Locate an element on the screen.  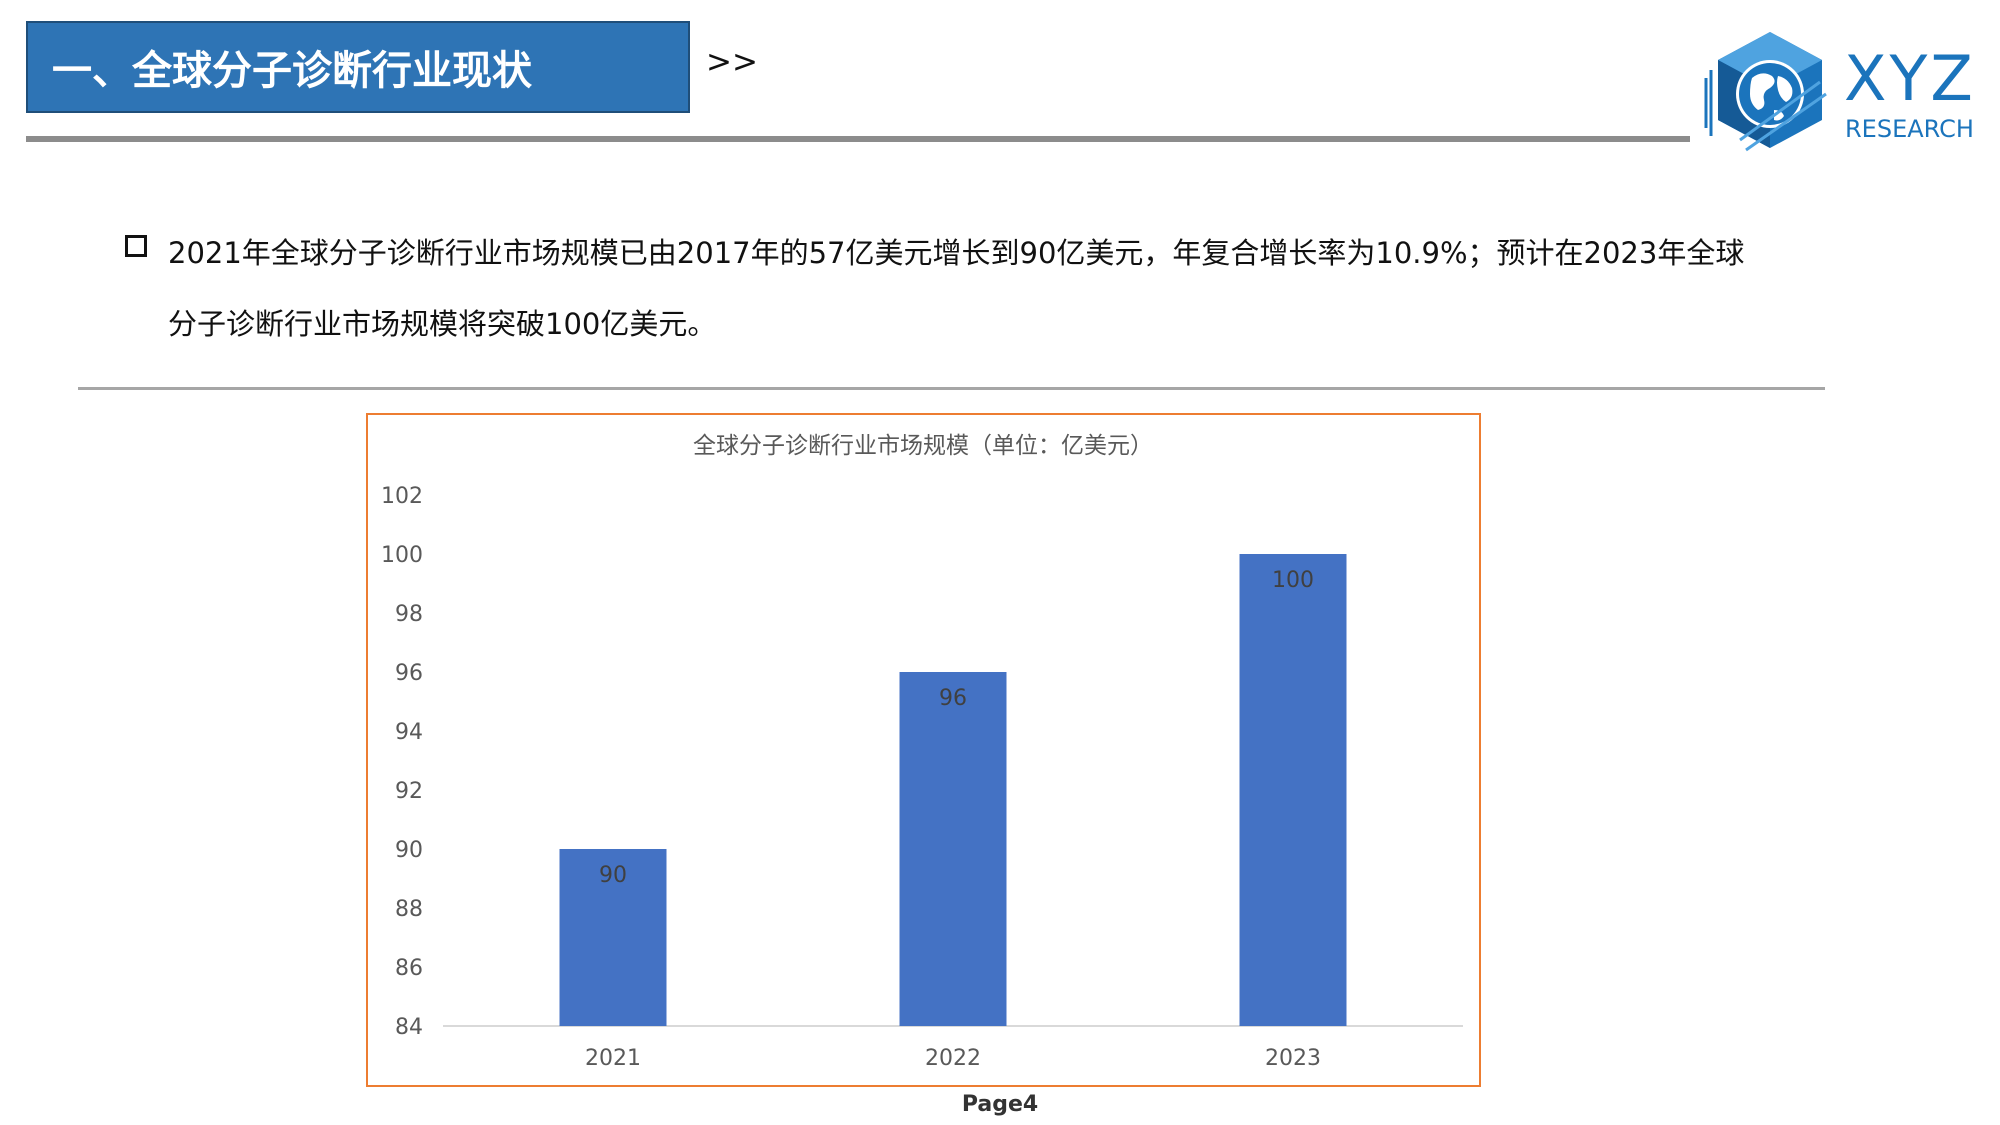
y-tick-label: 102 is located at coordinates (402, 496).